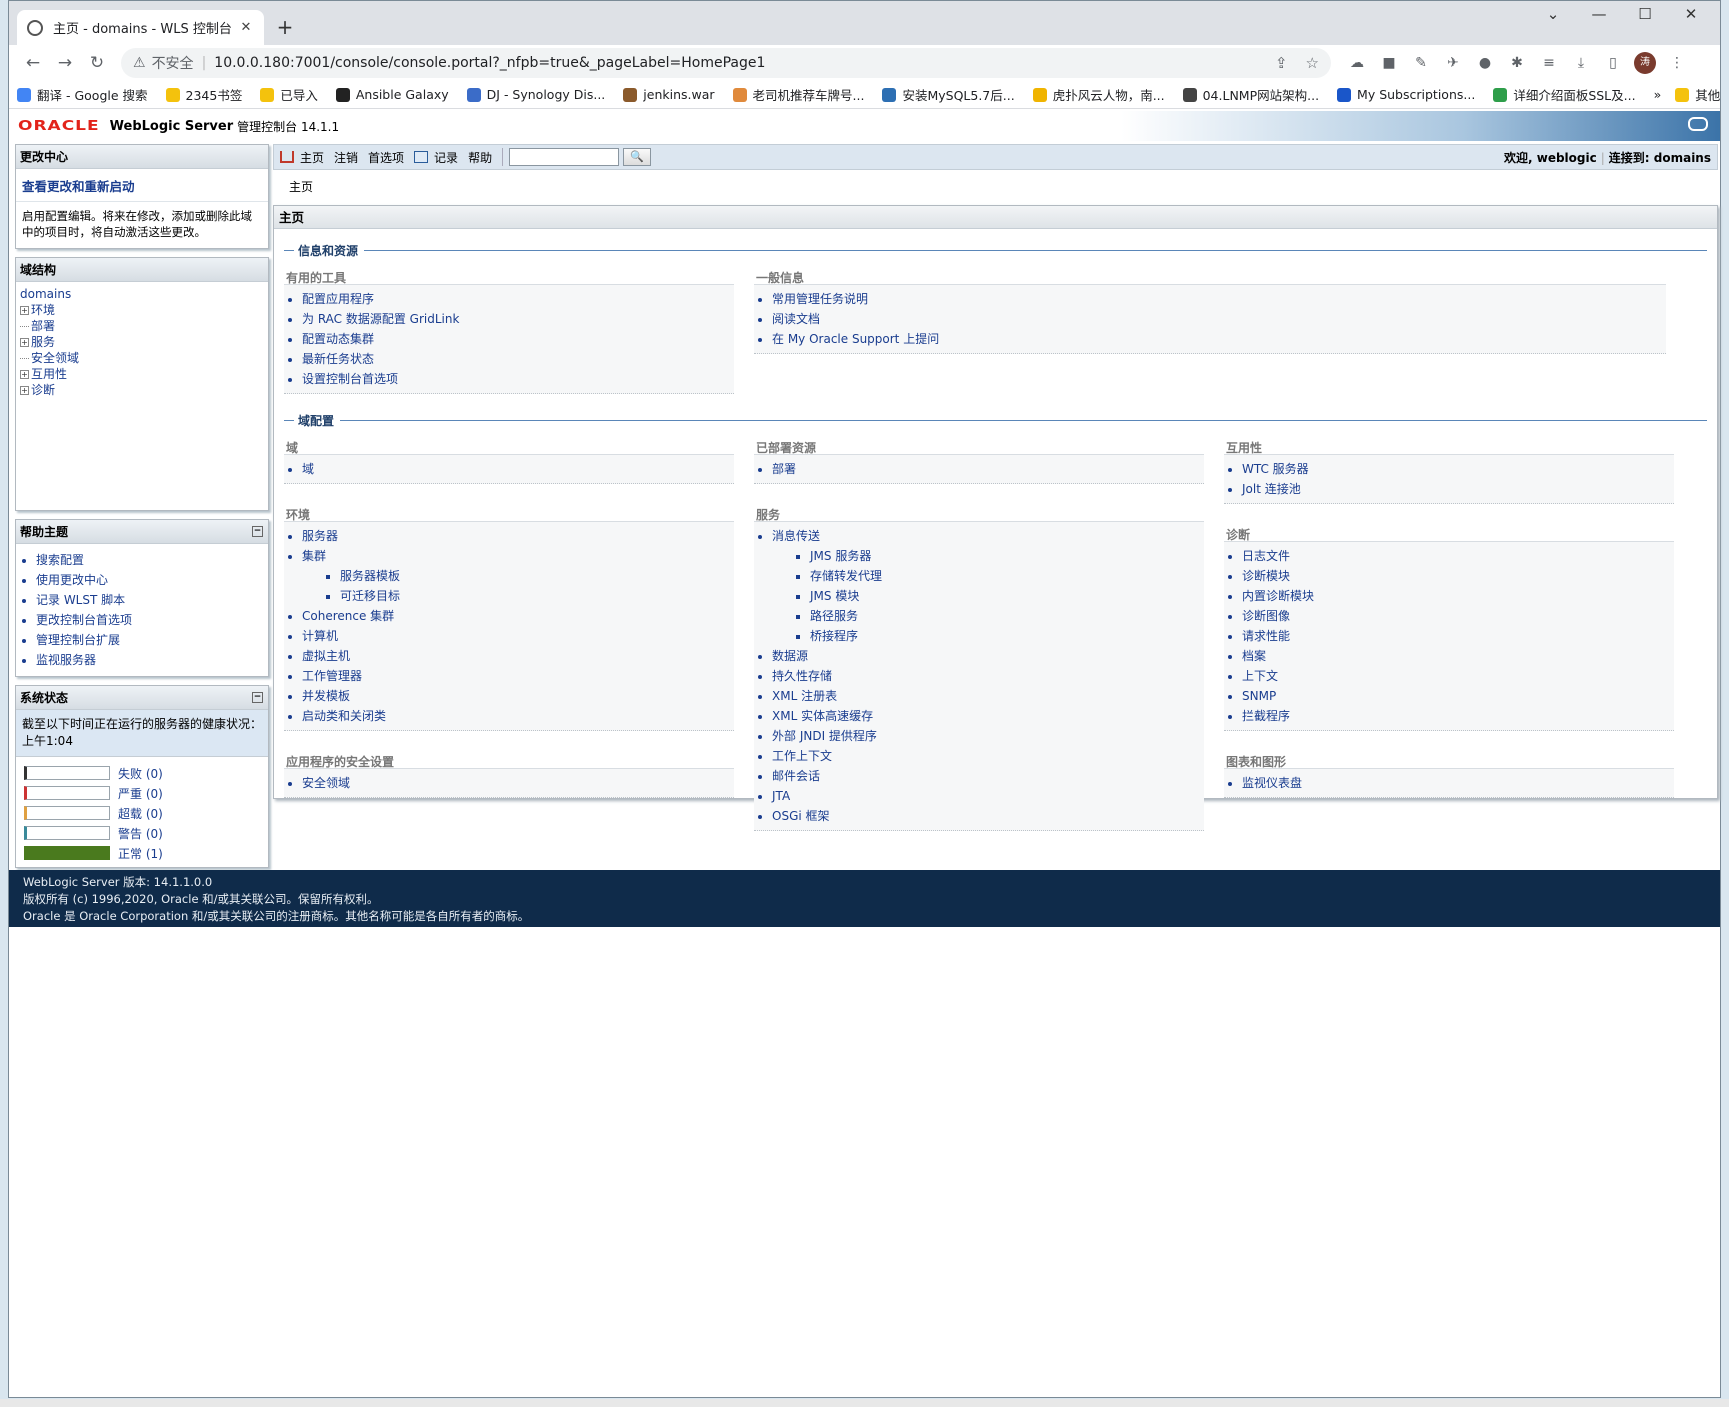 The height and width of the screenshot is (1407, 1729). Describe the element at coordinates (1458, 676) in the screenshot. I see `config-link: 上下文` at that location.